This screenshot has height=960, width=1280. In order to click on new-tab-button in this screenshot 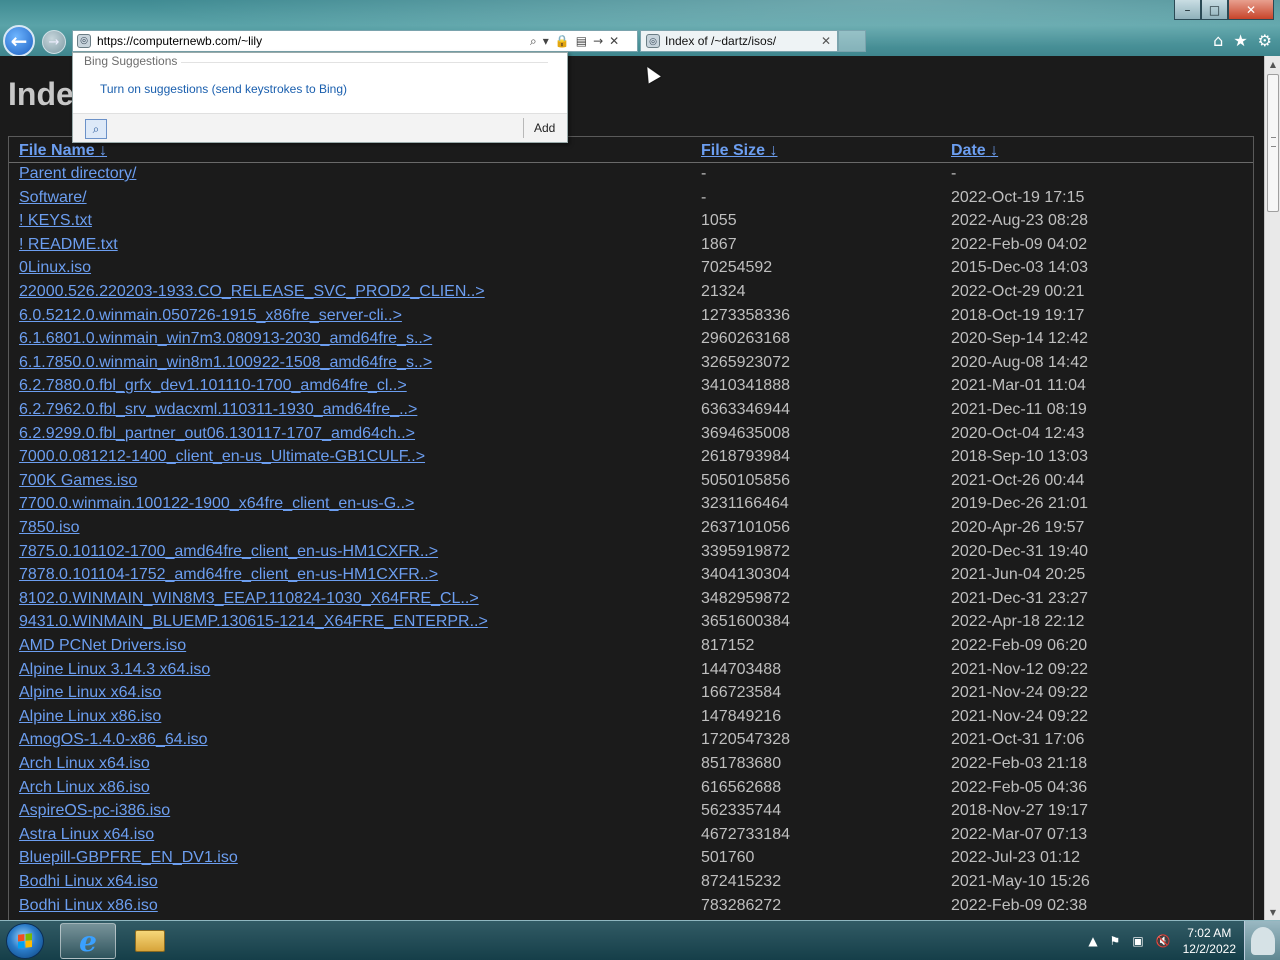, I will do `click(852, 41)`.